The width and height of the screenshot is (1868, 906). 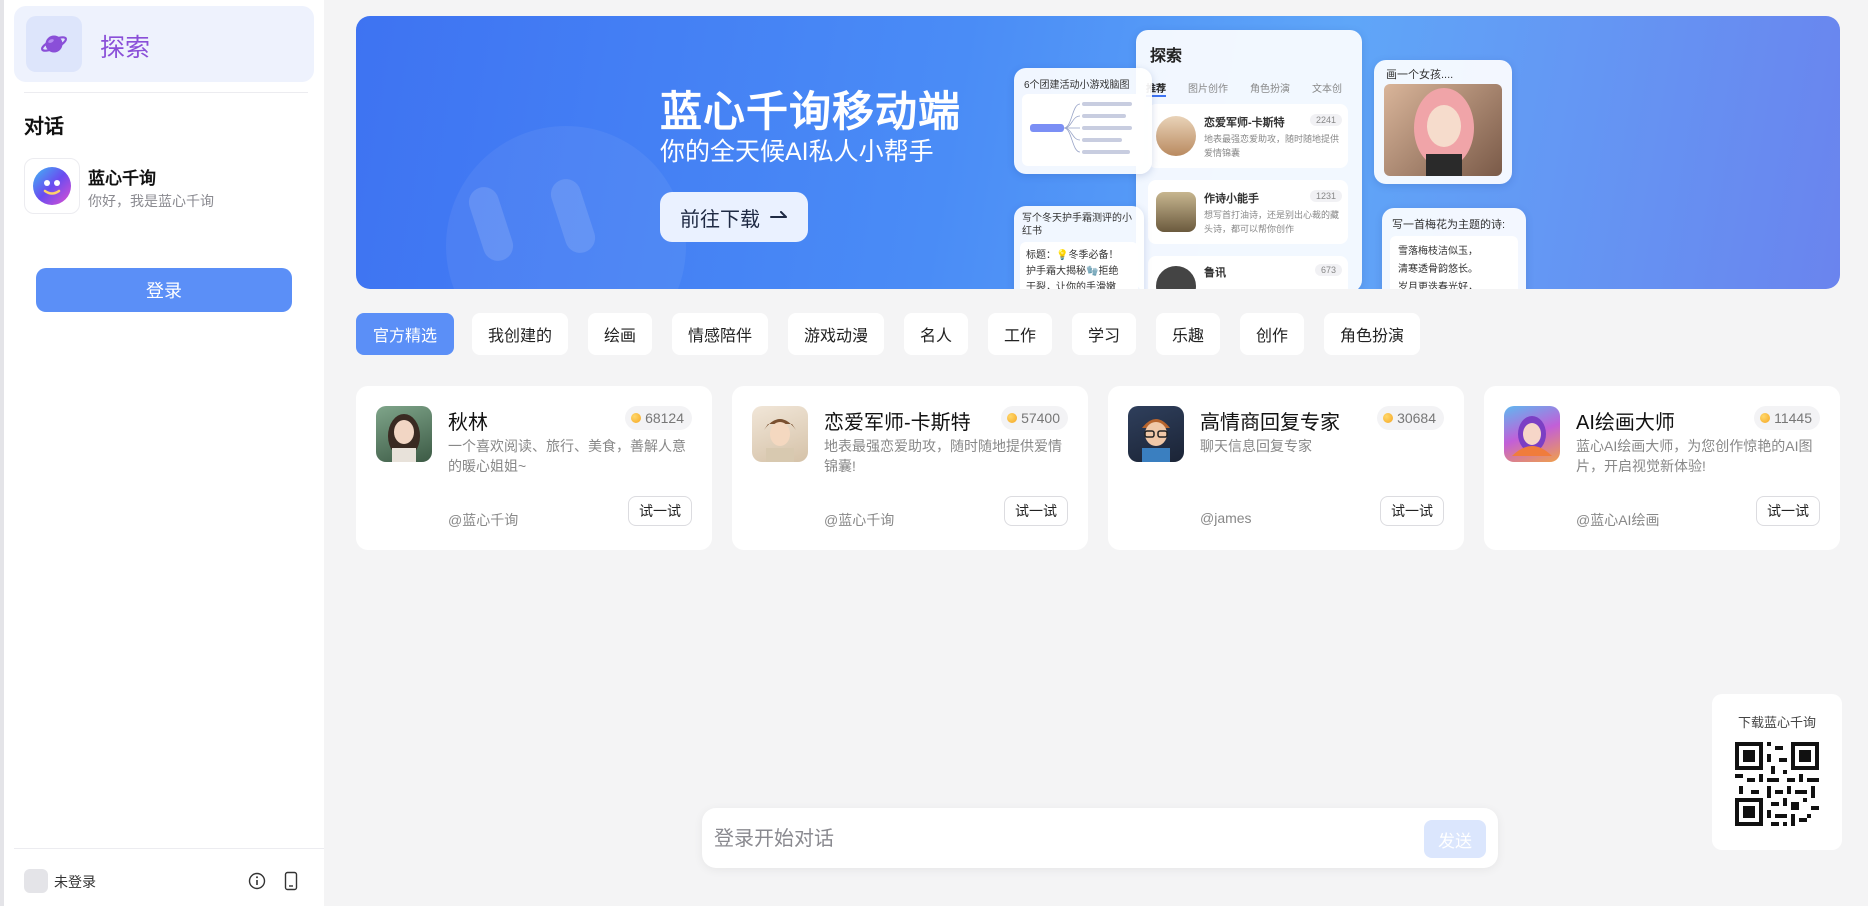 What do you see at coordinates (1443, 130) in the screenshot?
I see `portrait-image` at bounding box center [1443, 130].